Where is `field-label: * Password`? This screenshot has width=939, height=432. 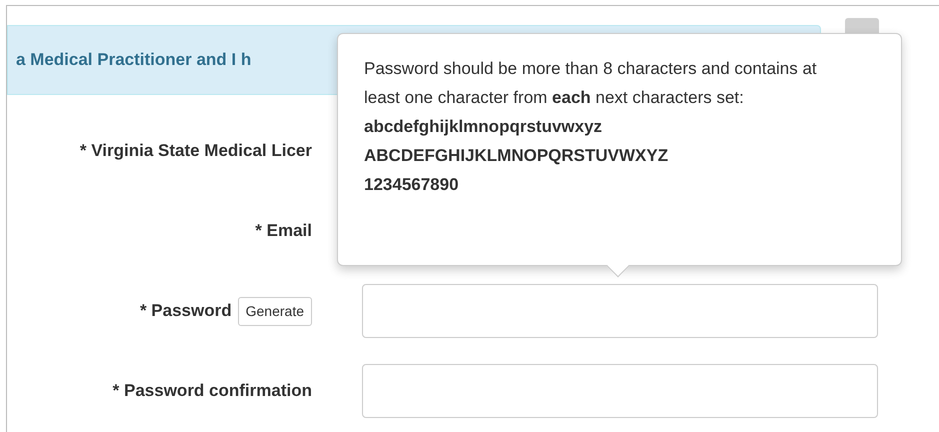 field-label: * Password is located at coordinates (186, 311).